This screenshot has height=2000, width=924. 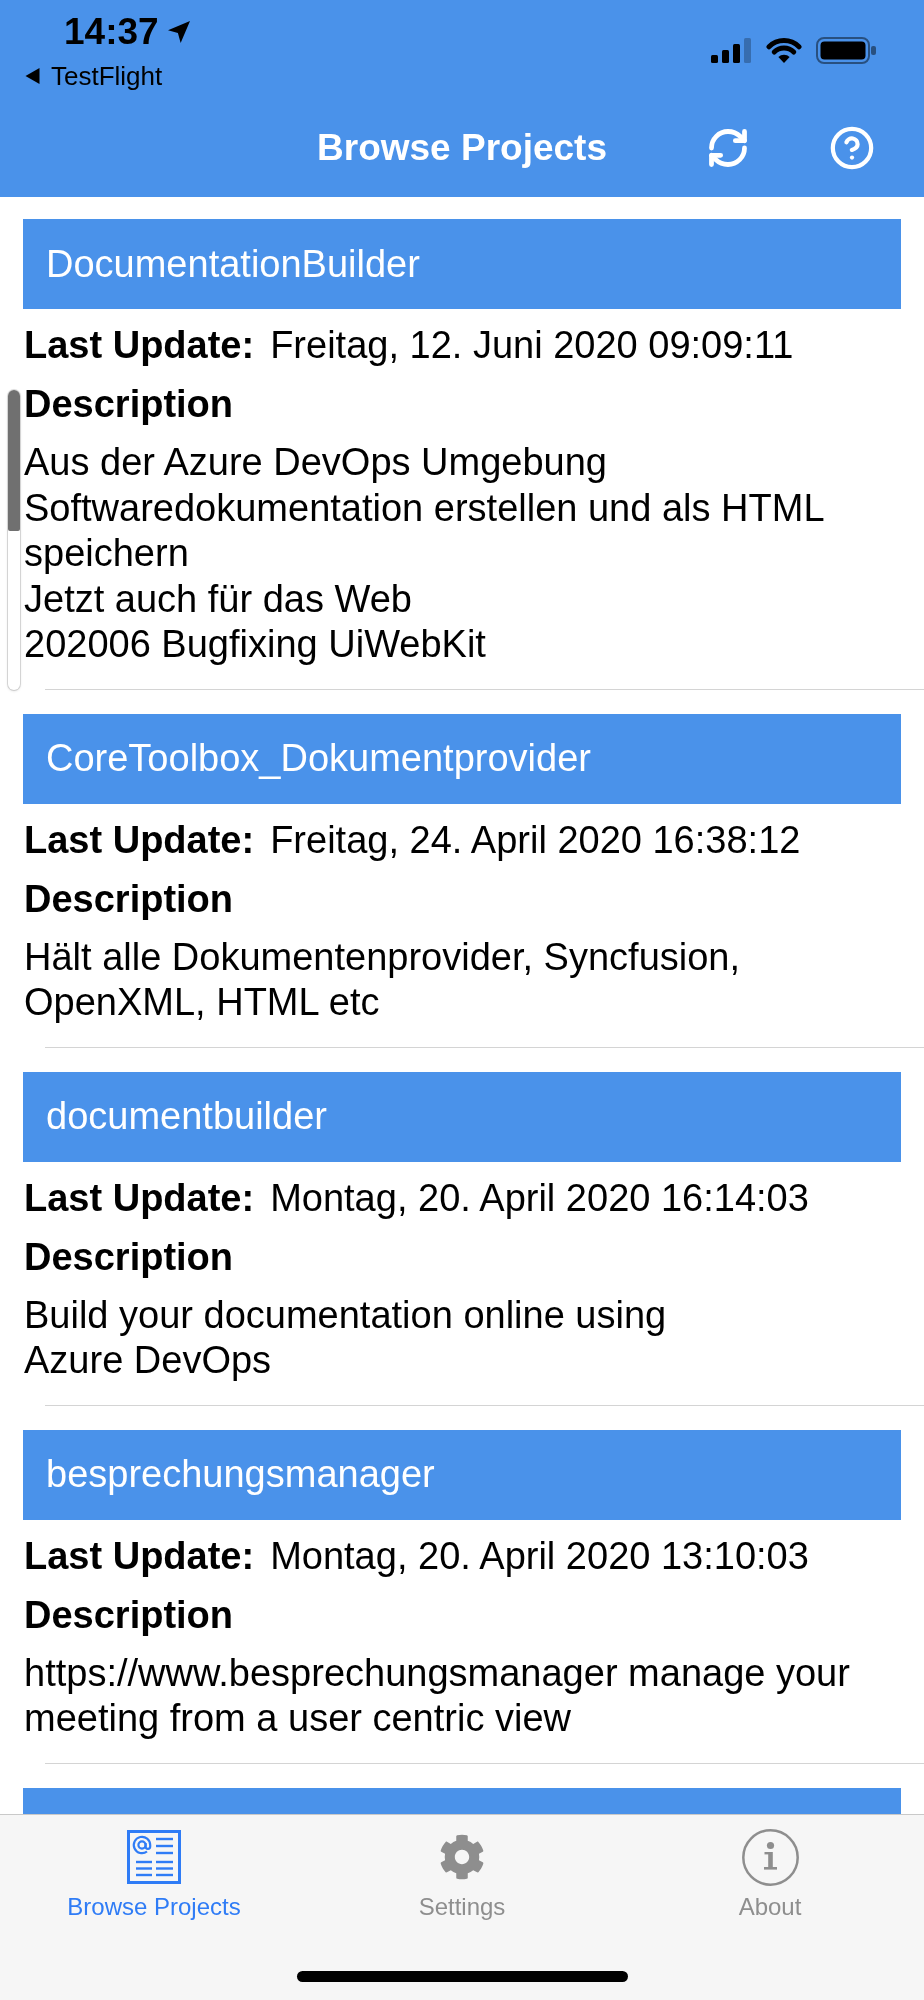 What do you see at coordinates (532, 345) in the screenshot?
I see `last-update-value: Freitag, 12. Juni 2020 09:09:11` at bounding box center [532, 345].